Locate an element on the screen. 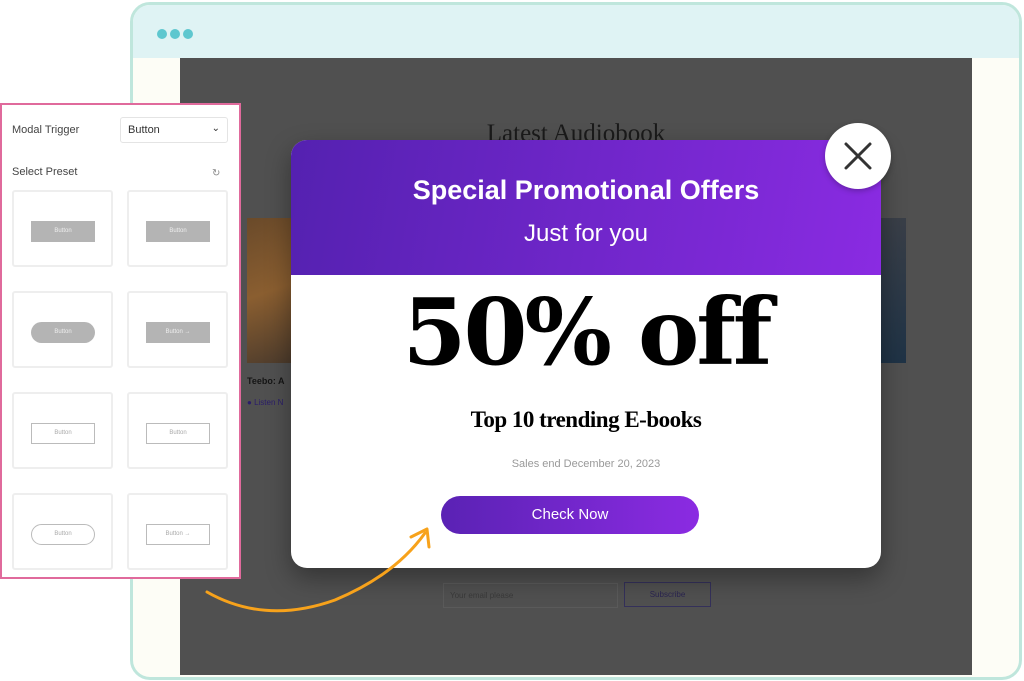 This screenshot has height=681, width=1024. listen-link: ● Listen N is located at coordinates (265, 402).